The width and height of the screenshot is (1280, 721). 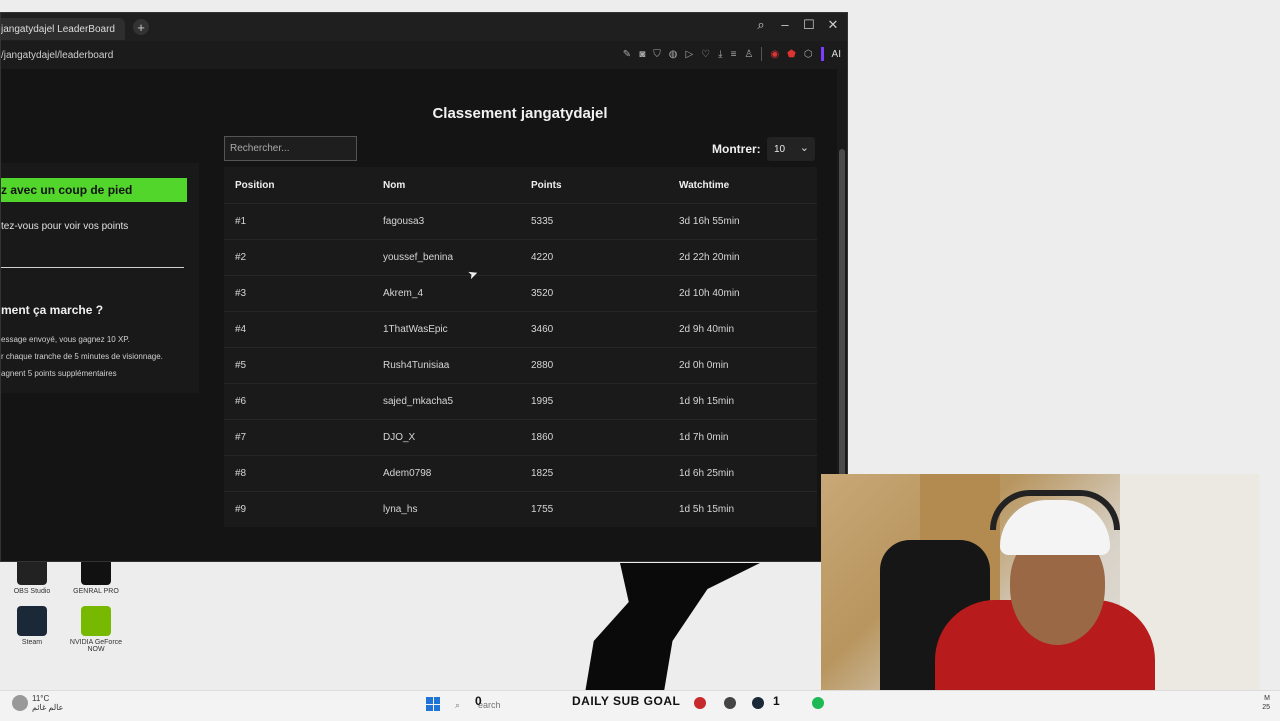 What do you see at coordinates (48, 707) in the screenshot?
I see `weather-location: عالم غائم` at bounding box center [48, 707].